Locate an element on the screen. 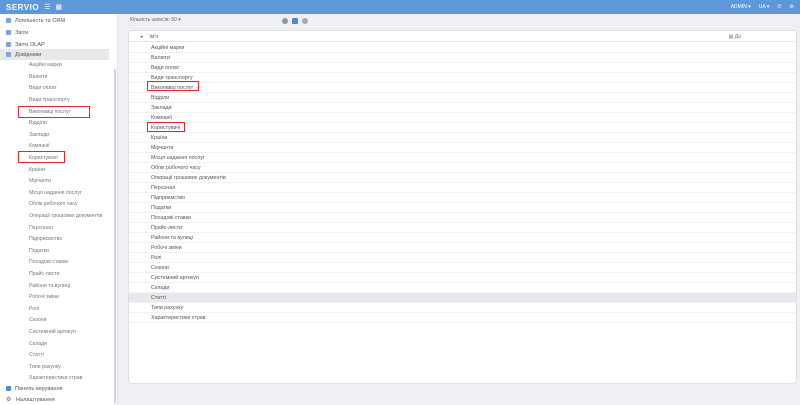 This screenshot has height=405, width=800. table-row: Робочі зміни is located at coordinates (462, 248).